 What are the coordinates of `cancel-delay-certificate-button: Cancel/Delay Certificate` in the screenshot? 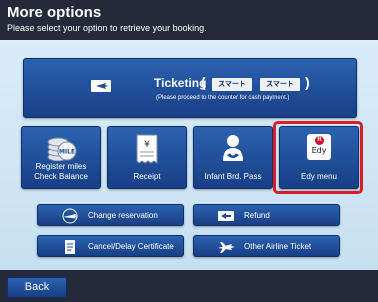 It's located at (110, 246).